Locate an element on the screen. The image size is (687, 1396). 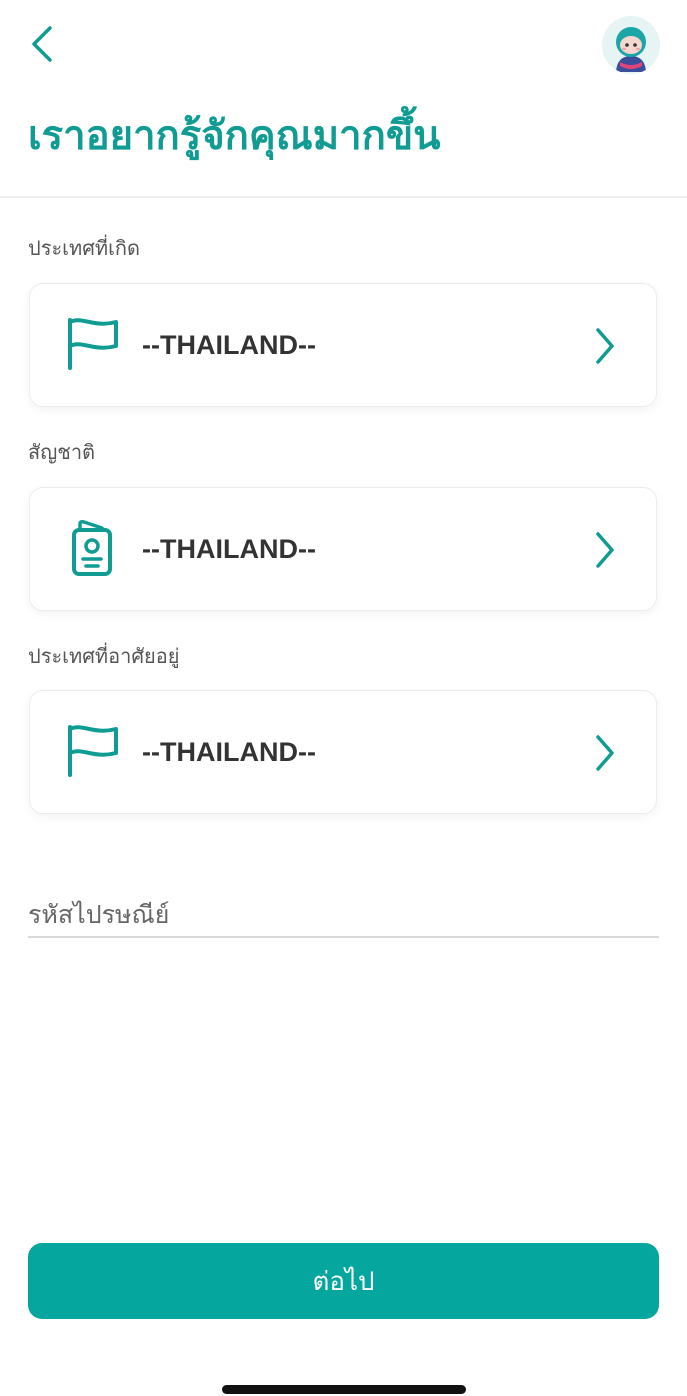
residence-country-value: --THAILAND-- is located at coordinates (229, 752).